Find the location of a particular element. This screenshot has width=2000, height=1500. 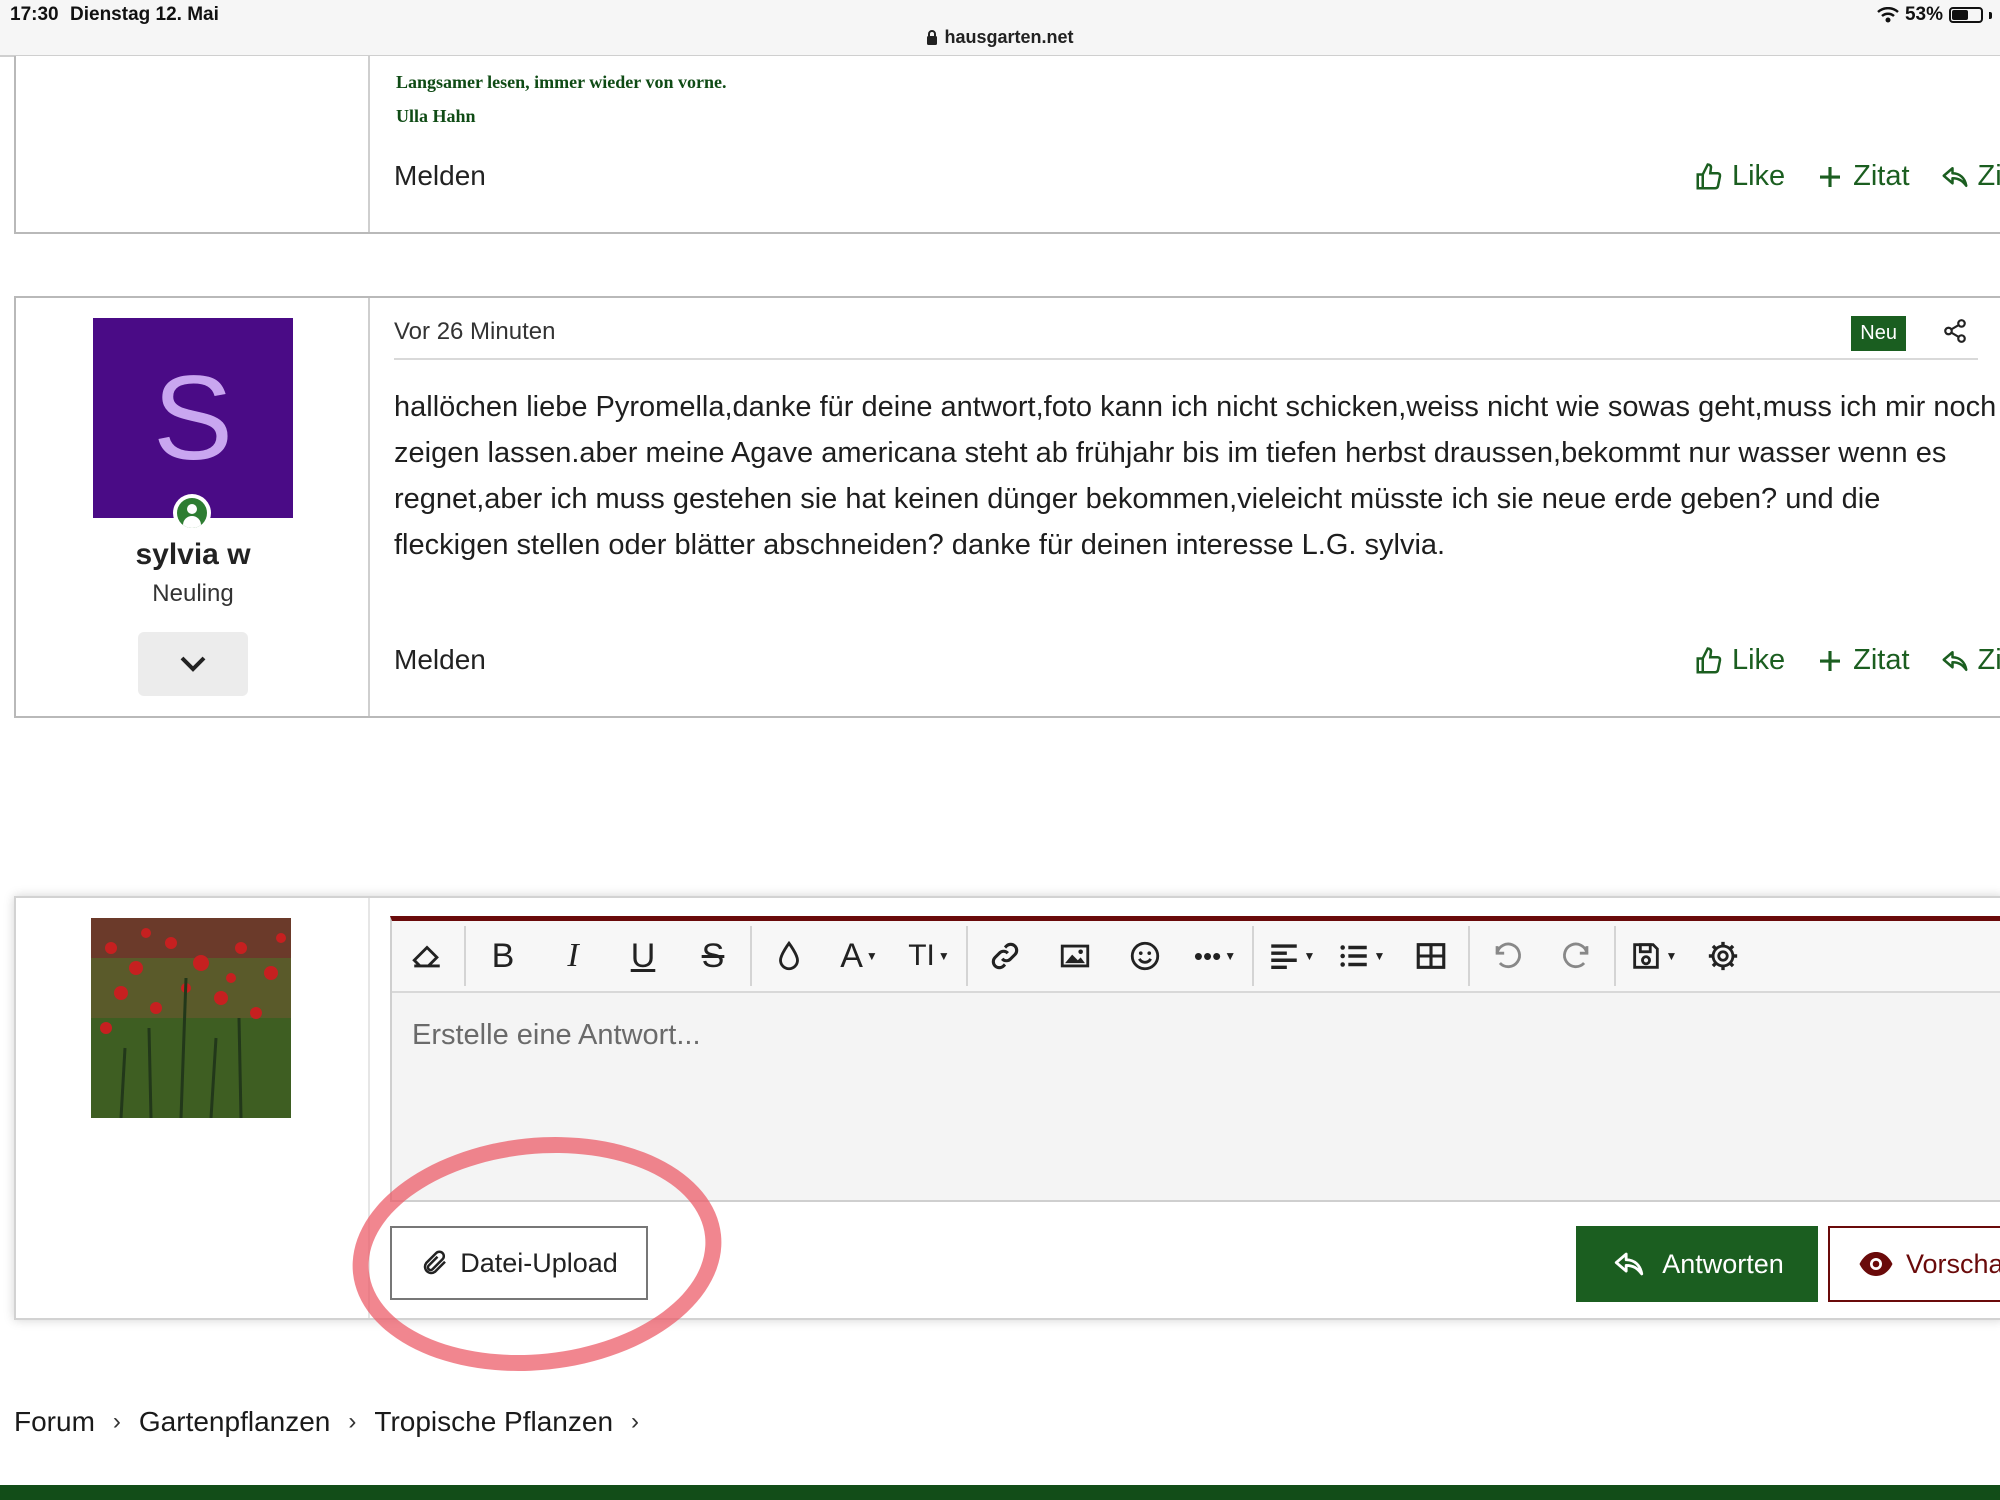

preview-button: Vorschau is located at coordinates (1914, 1264).